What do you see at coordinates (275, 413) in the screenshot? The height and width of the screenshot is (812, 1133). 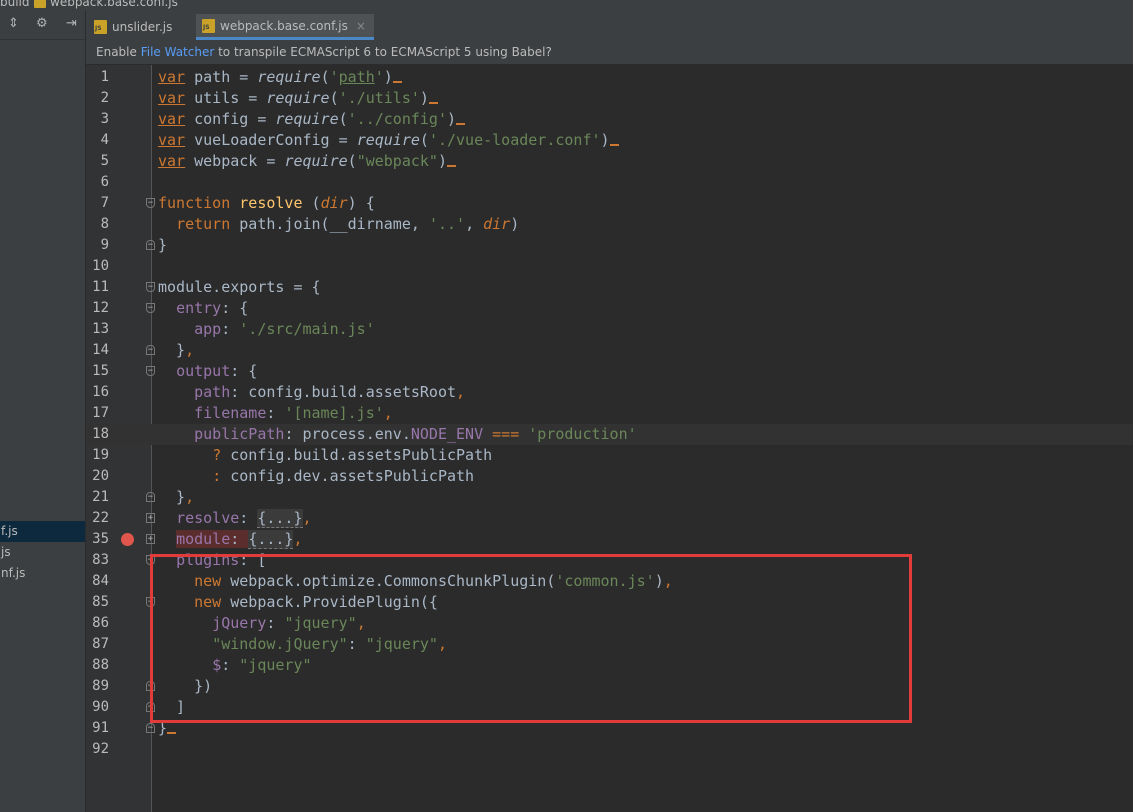 I see `code-text: filename: '[name].js',` at bounding box center [275, 413].